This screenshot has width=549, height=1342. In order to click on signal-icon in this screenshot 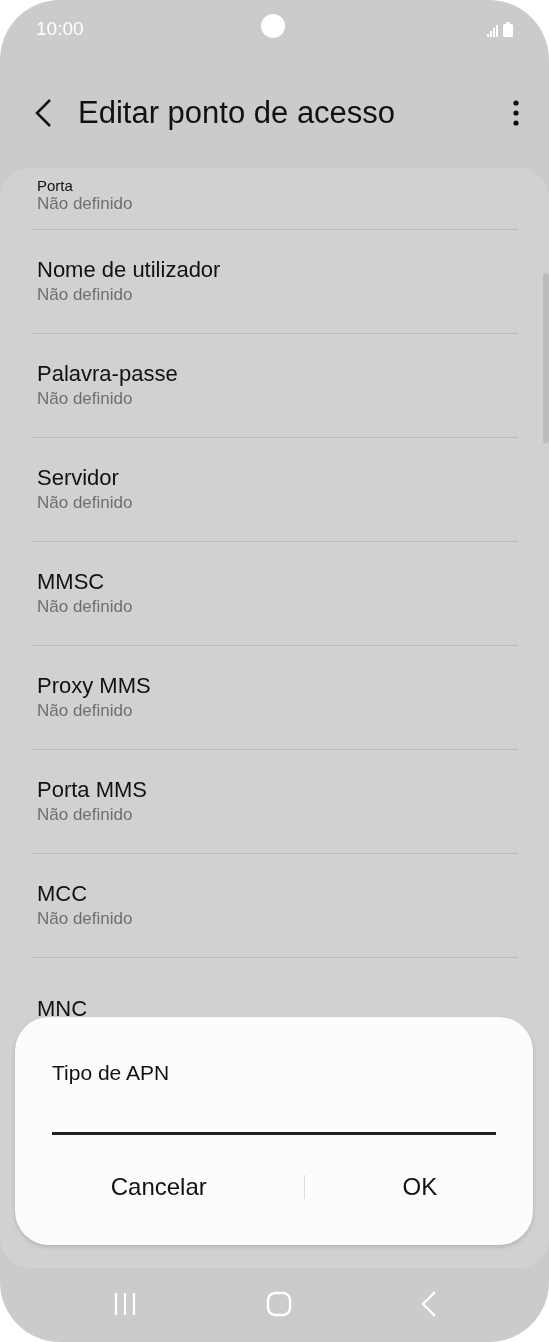, I will do `click(493, 30)`.